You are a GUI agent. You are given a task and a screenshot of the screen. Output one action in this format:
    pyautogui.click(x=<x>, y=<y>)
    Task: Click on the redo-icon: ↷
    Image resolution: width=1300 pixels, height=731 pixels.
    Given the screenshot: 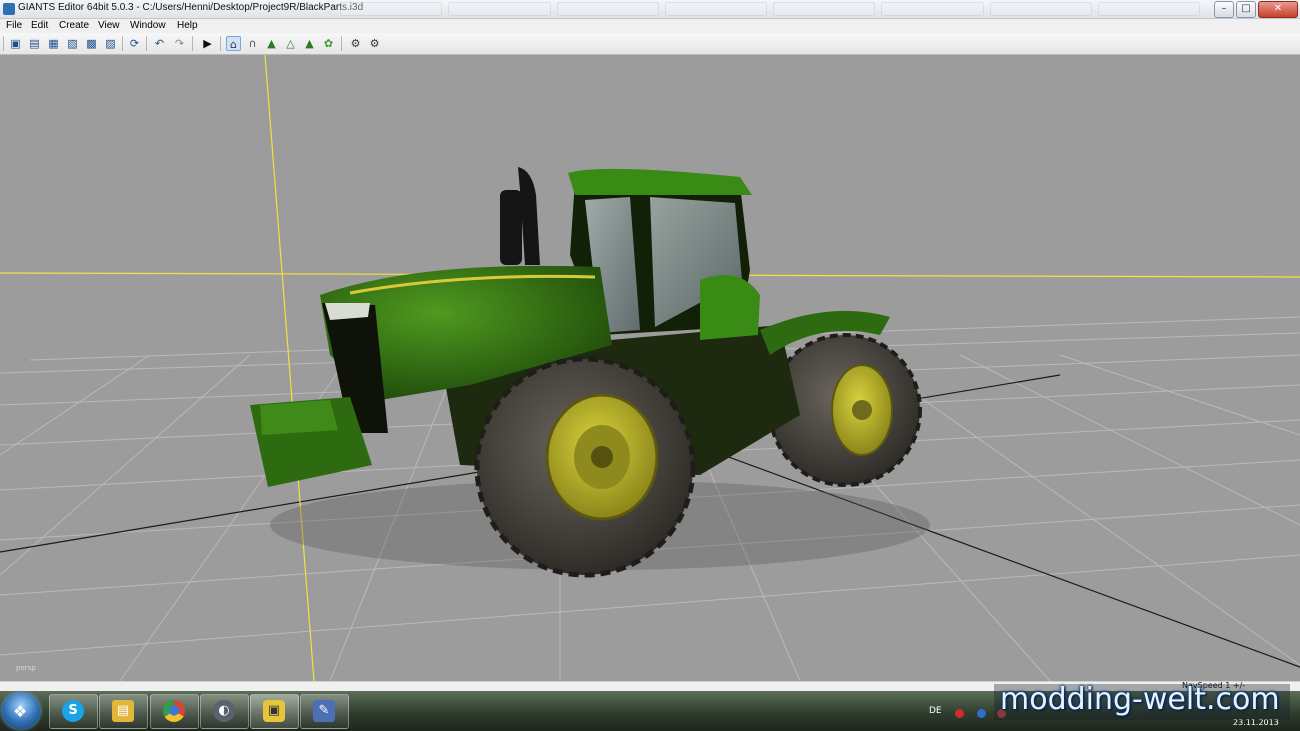 What is the action you would take?
    pyautogui.click(x=179, y=43)
    